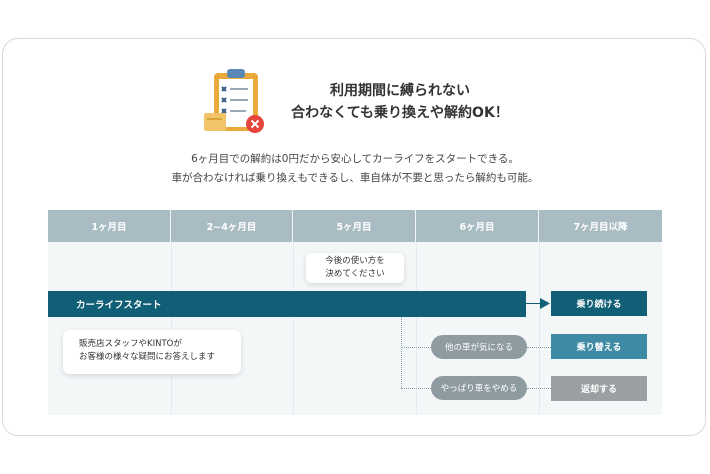  I want to click on month5-note-line-1: 今後の使い方を, so click(355, 261).